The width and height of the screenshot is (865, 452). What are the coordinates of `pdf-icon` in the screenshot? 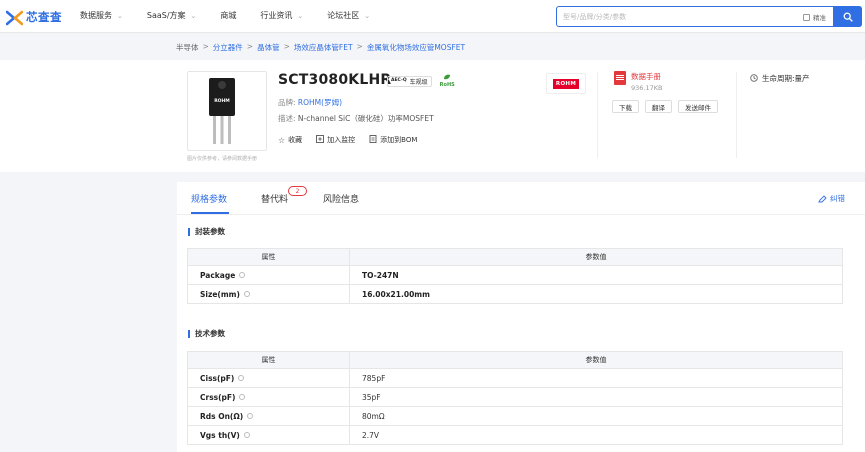 It's located at (620, 78).